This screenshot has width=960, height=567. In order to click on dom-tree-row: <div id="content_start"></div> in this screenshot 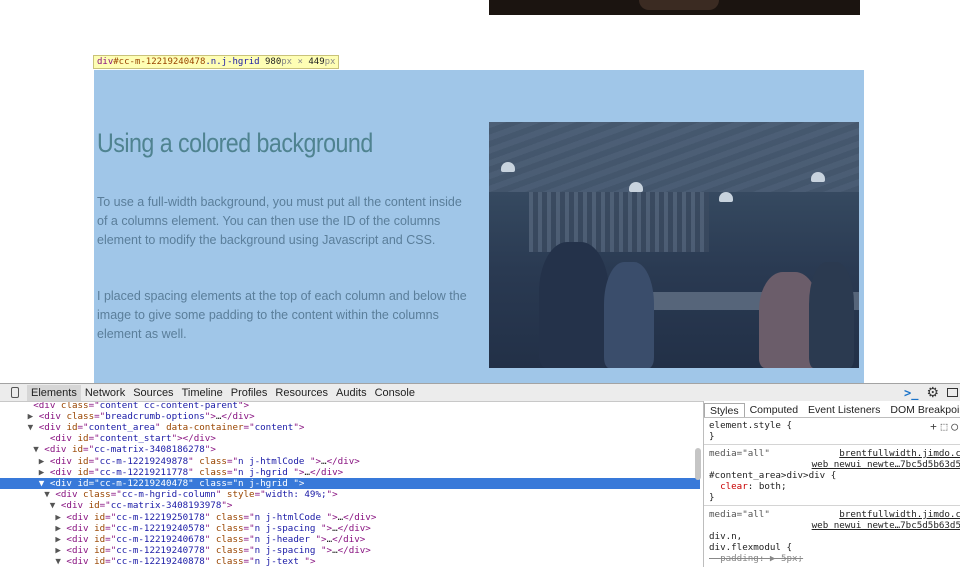, I will do `click(350, 438)`.